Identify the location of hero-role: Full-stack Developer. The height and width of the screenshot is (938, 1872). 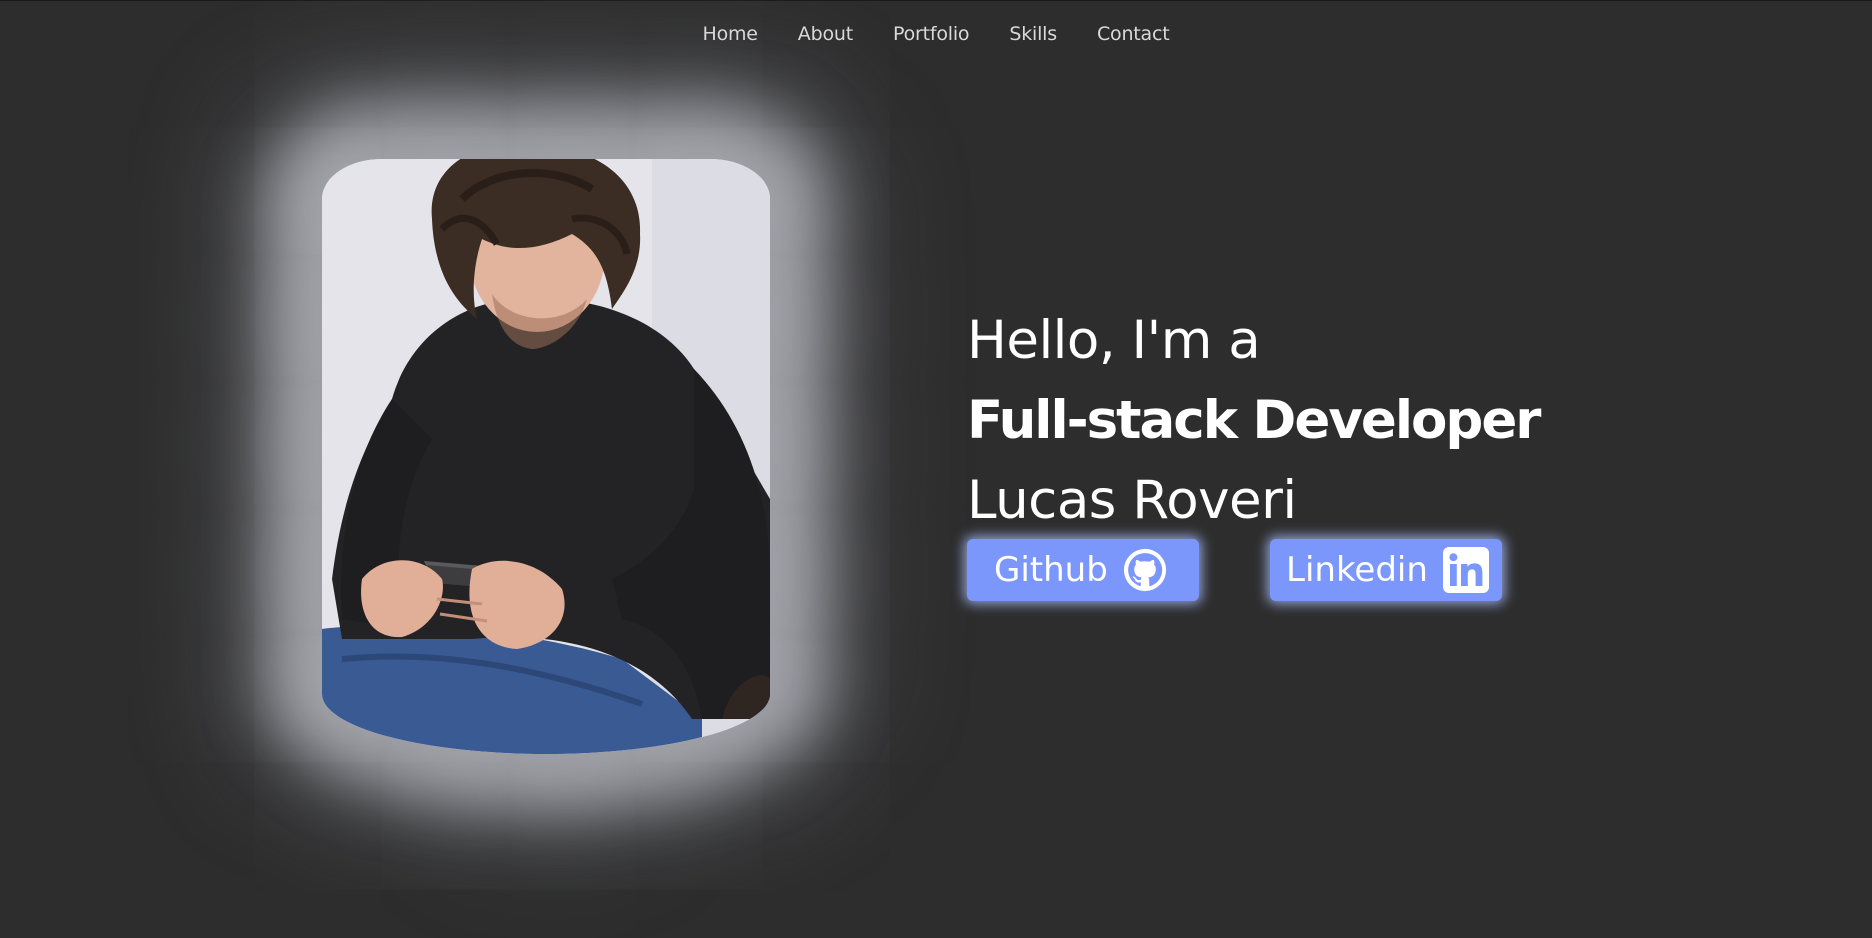
(1254, 420).